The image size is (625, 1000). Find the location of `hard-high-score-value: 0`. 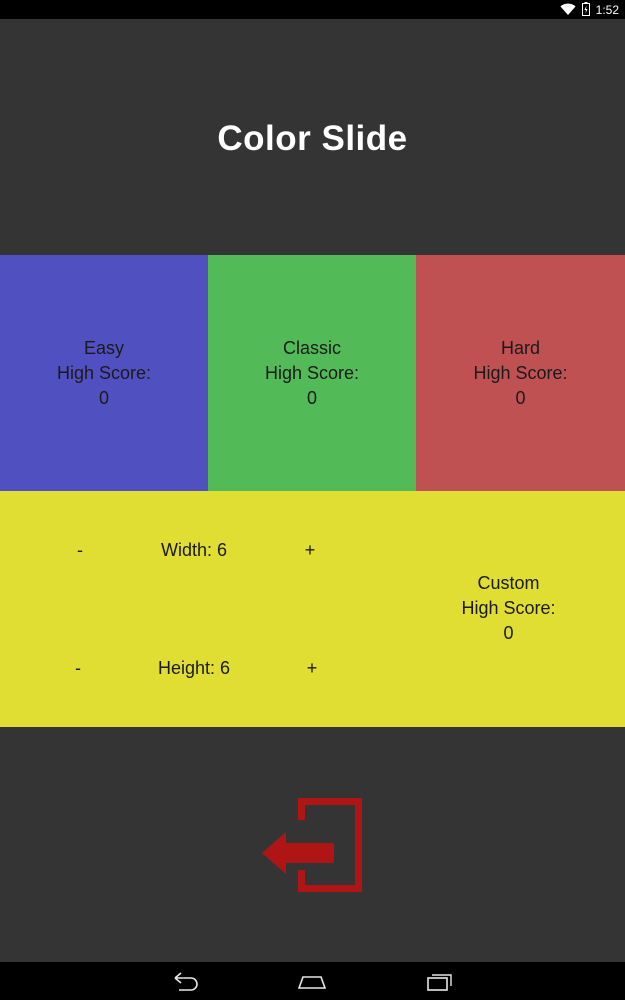

hard-high-score-value: 0 is located at coordinates (520, 397).